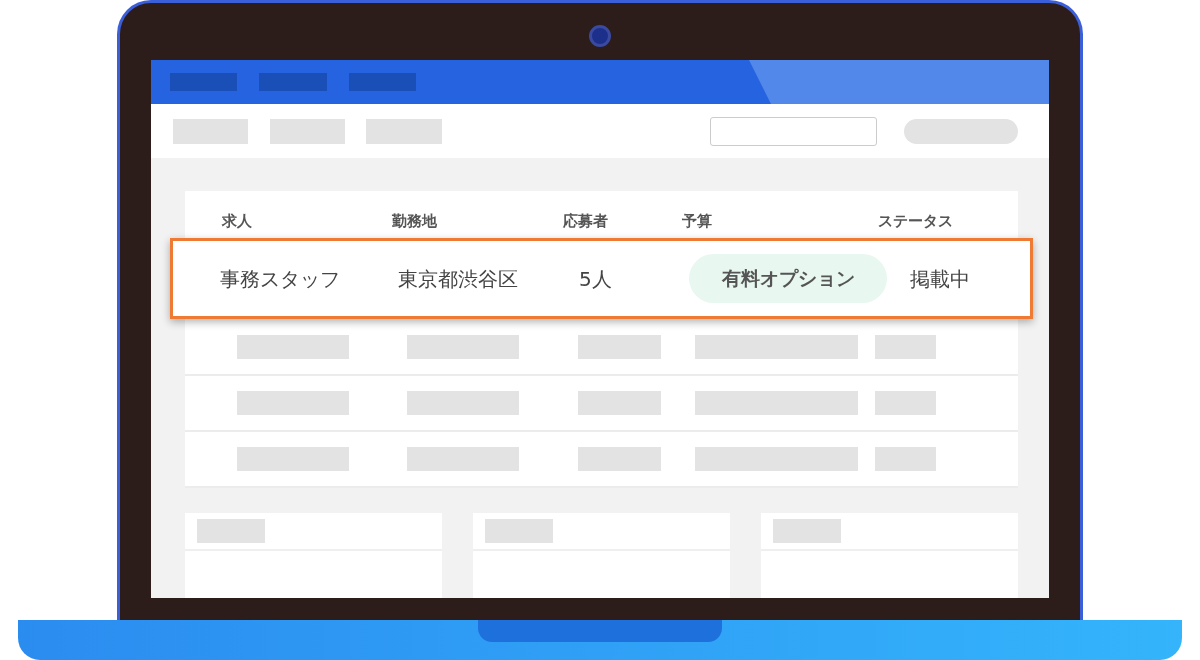 The height and width of the screenshot is (660, 1200). I want to click on option-badge: 有料オプション, so click(788, 278).